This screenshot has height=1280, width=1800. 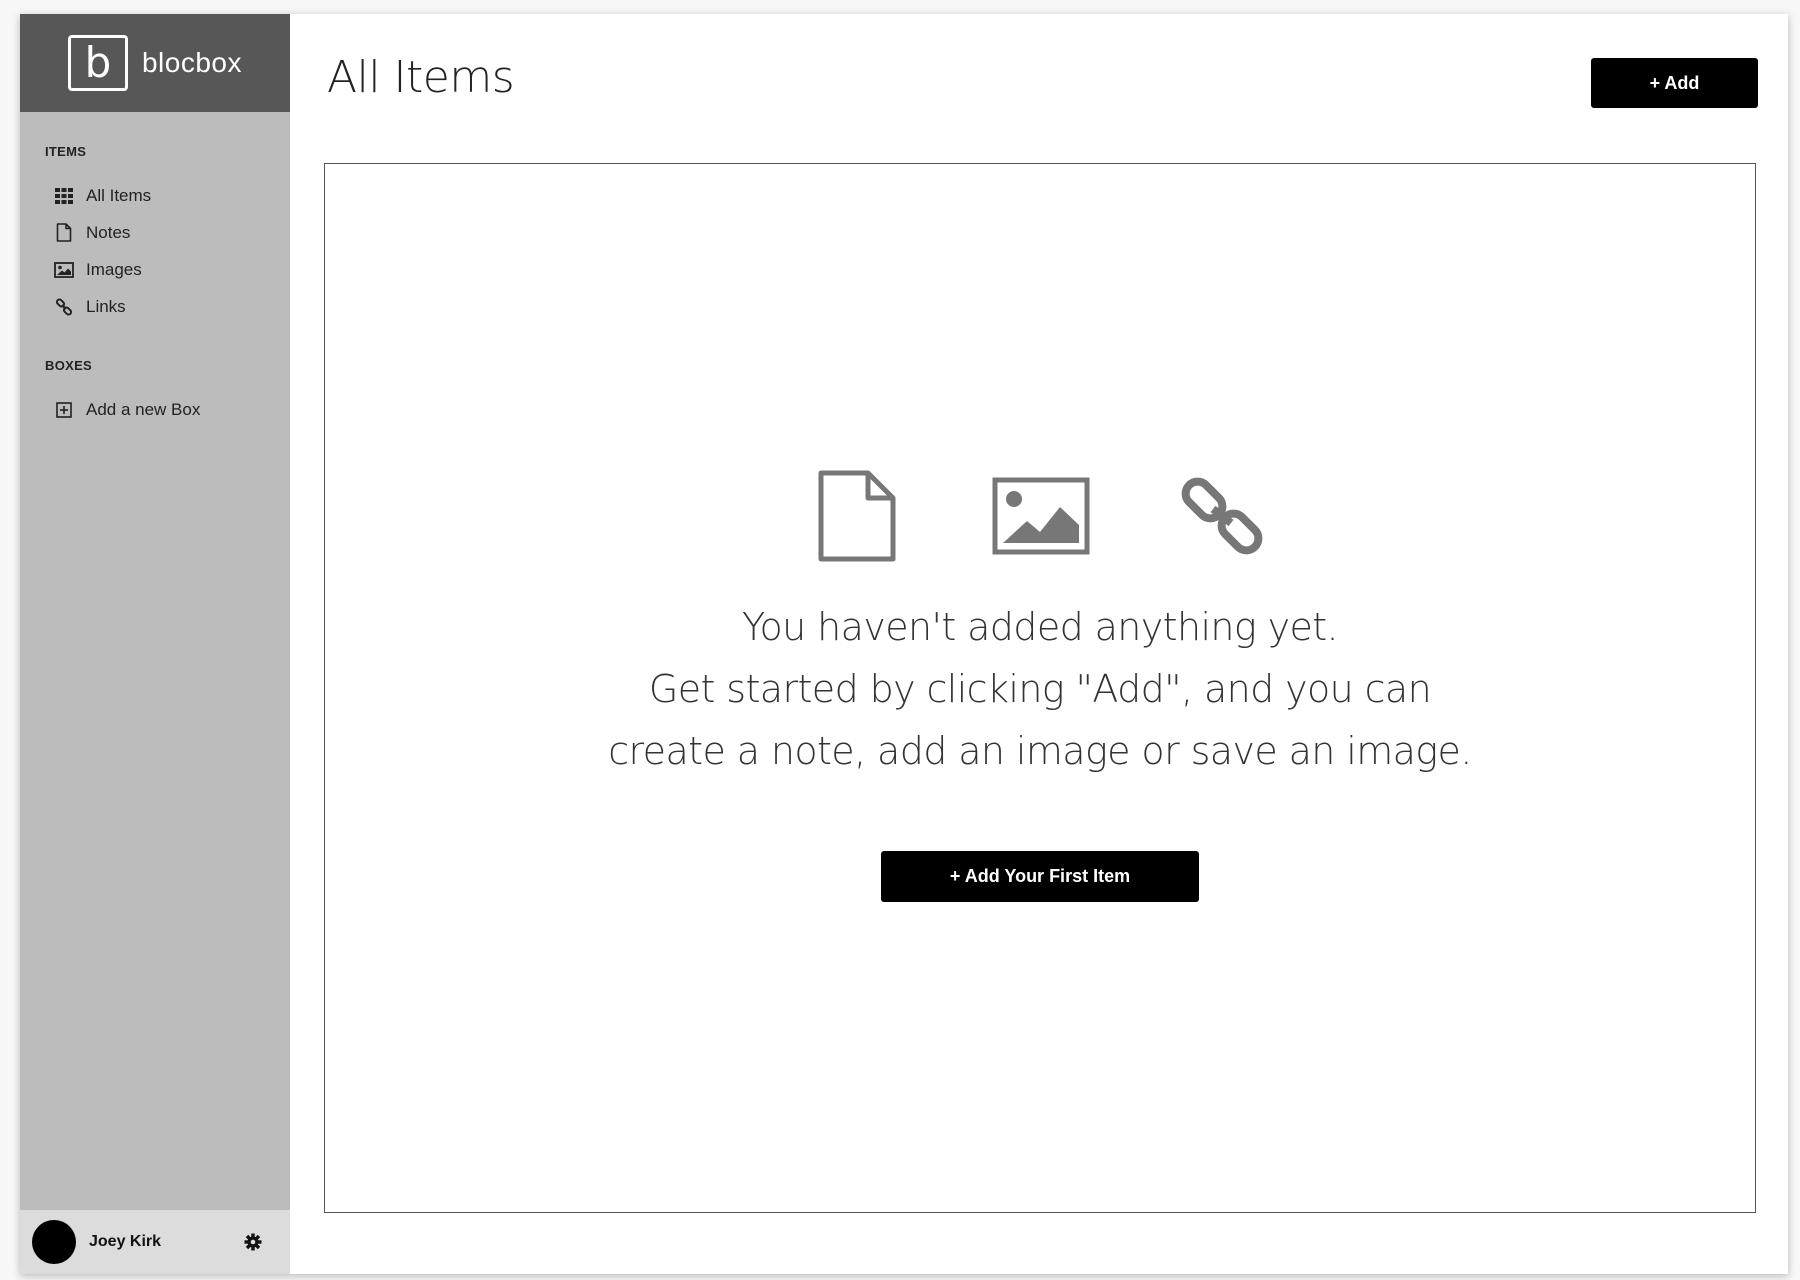 I want to click on brand-header: b blocbox, so click(x=155, y=63).